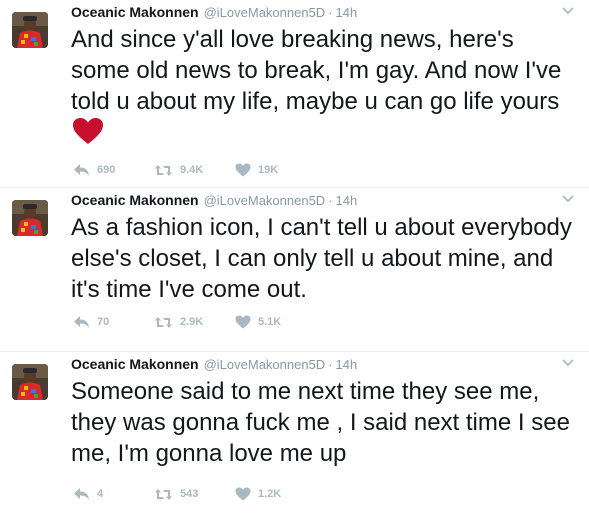 The height and width of the screenshot is (513, 589). I want to click on red-heart-emoji, so click(88, 131).